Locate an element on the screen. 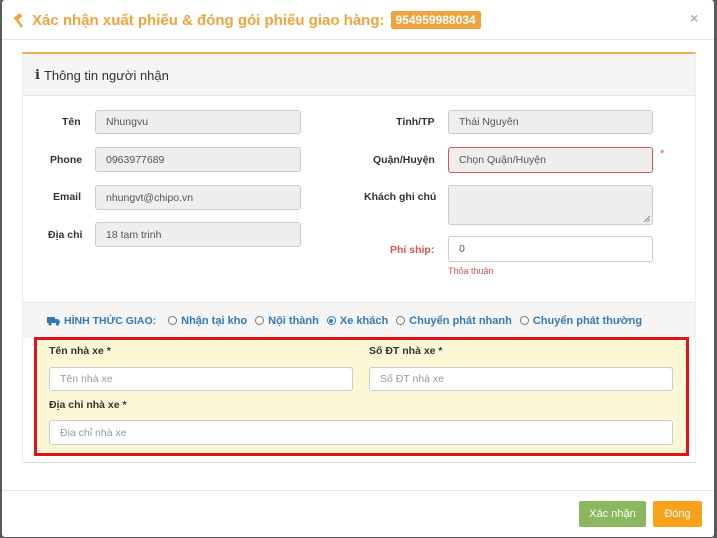 The height and width of the screenshot is (538, 717). carrier-name-label: Tên nhà xe * is located at coordinates (80, 351).